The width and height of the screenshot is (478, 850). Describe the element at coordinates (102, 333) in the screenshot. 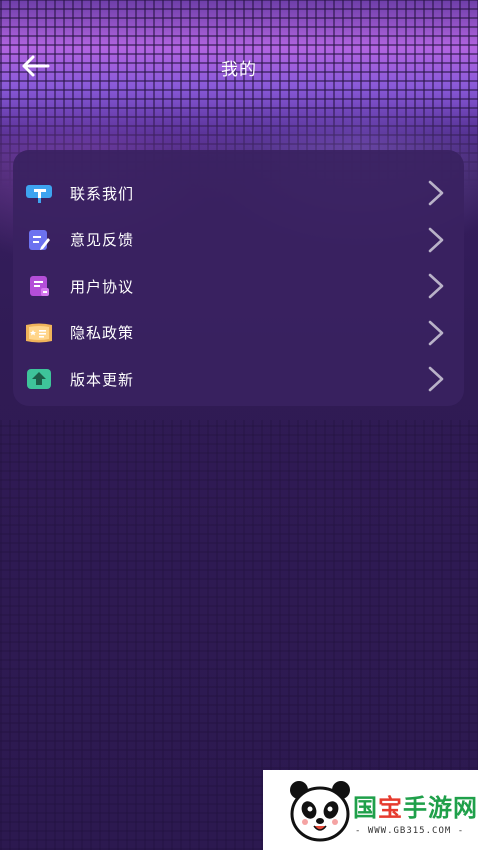

I see `menu-item-label: 隐私政策` at that location.